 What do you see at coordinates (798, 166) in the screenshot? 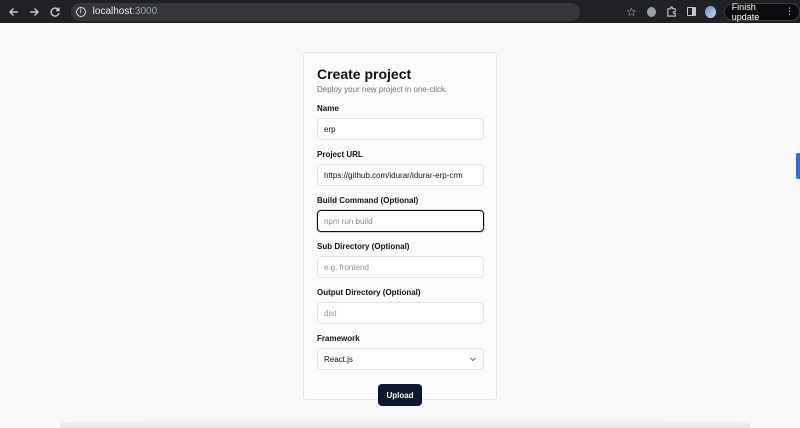
I see `scroll-indicator` at bounding box center [798, 166].